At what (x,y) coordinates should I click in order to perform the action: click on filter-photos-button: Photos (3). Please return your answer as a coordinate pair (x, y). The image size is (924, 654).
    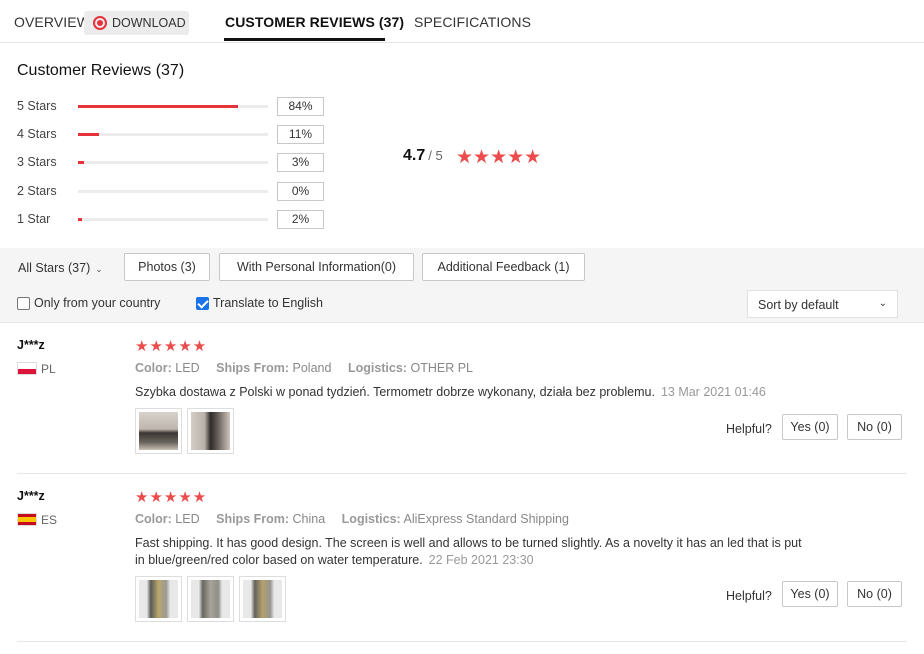
    Looking at the image, I should click on (167, 267).